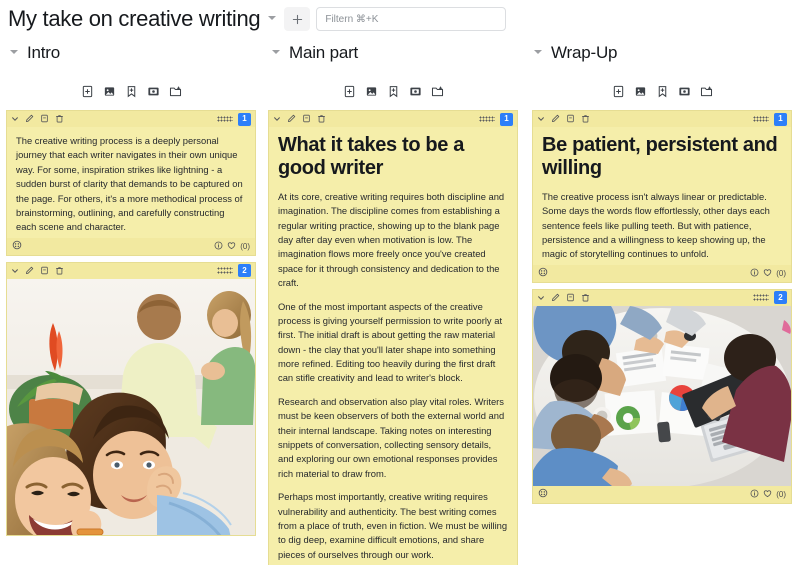  I want to click on column-header-main-part: Main part, so click(393, 53).